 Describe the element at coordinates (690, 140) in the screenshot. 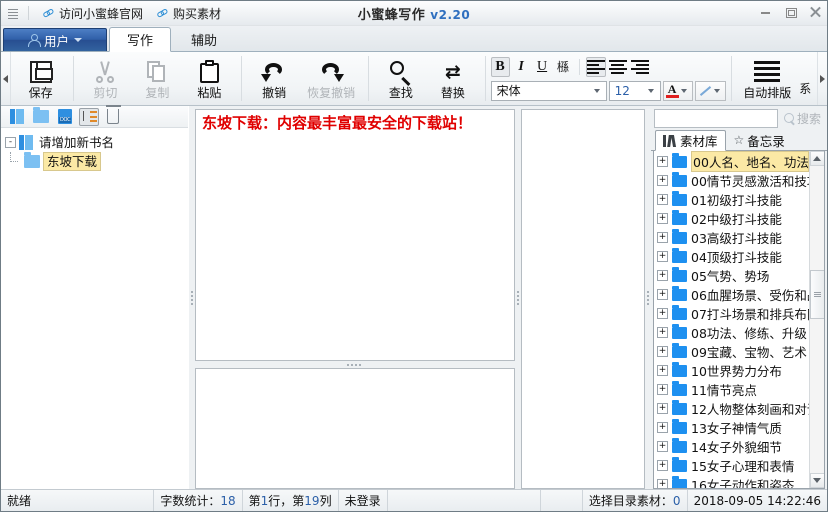

I see `tab-material-library: 素材库` at that location.